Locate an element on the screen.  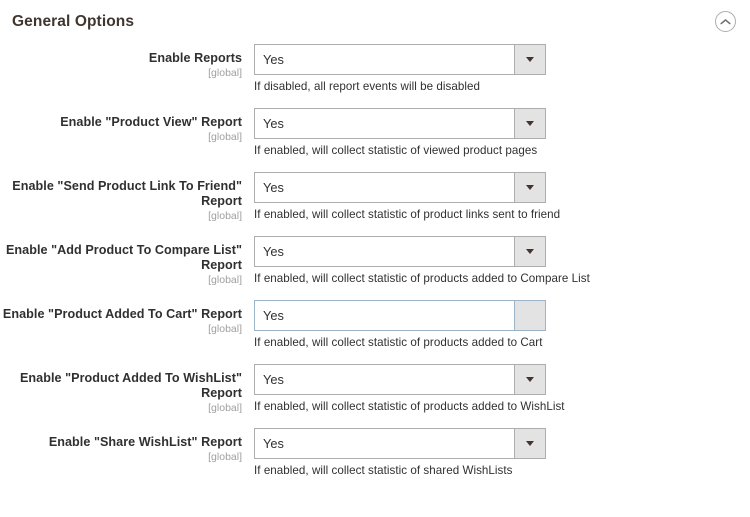
field-label-cell: Enable "Share WishList" Report [global] is located at coordinates (121, 446).